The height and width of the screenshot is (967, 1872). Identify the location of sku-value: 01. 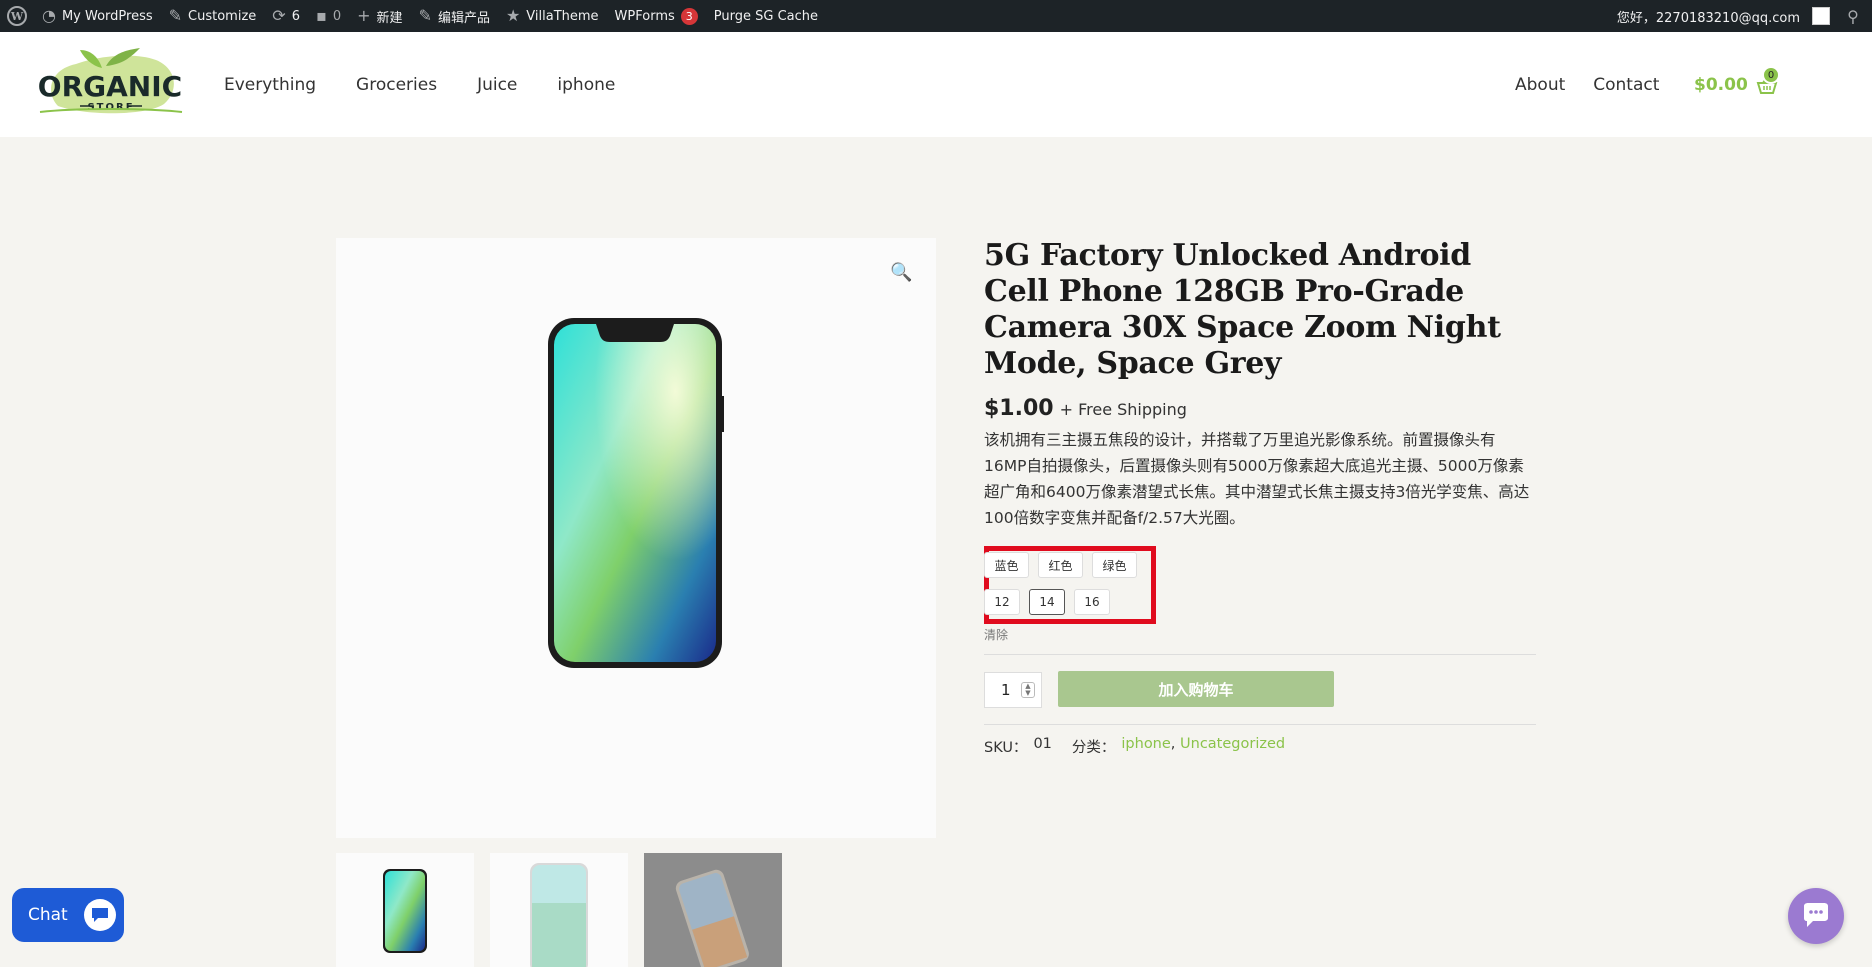
(1042, 744).